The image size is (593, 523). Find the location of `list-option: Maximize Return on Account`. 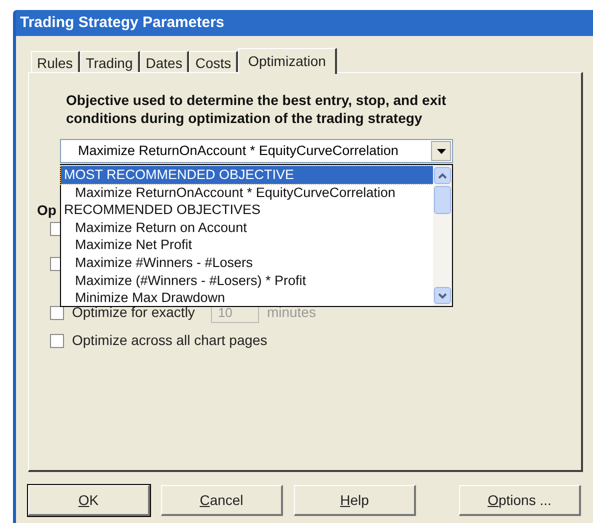

list-option: Maximize Return on Account is located at coordinates (247, 227).